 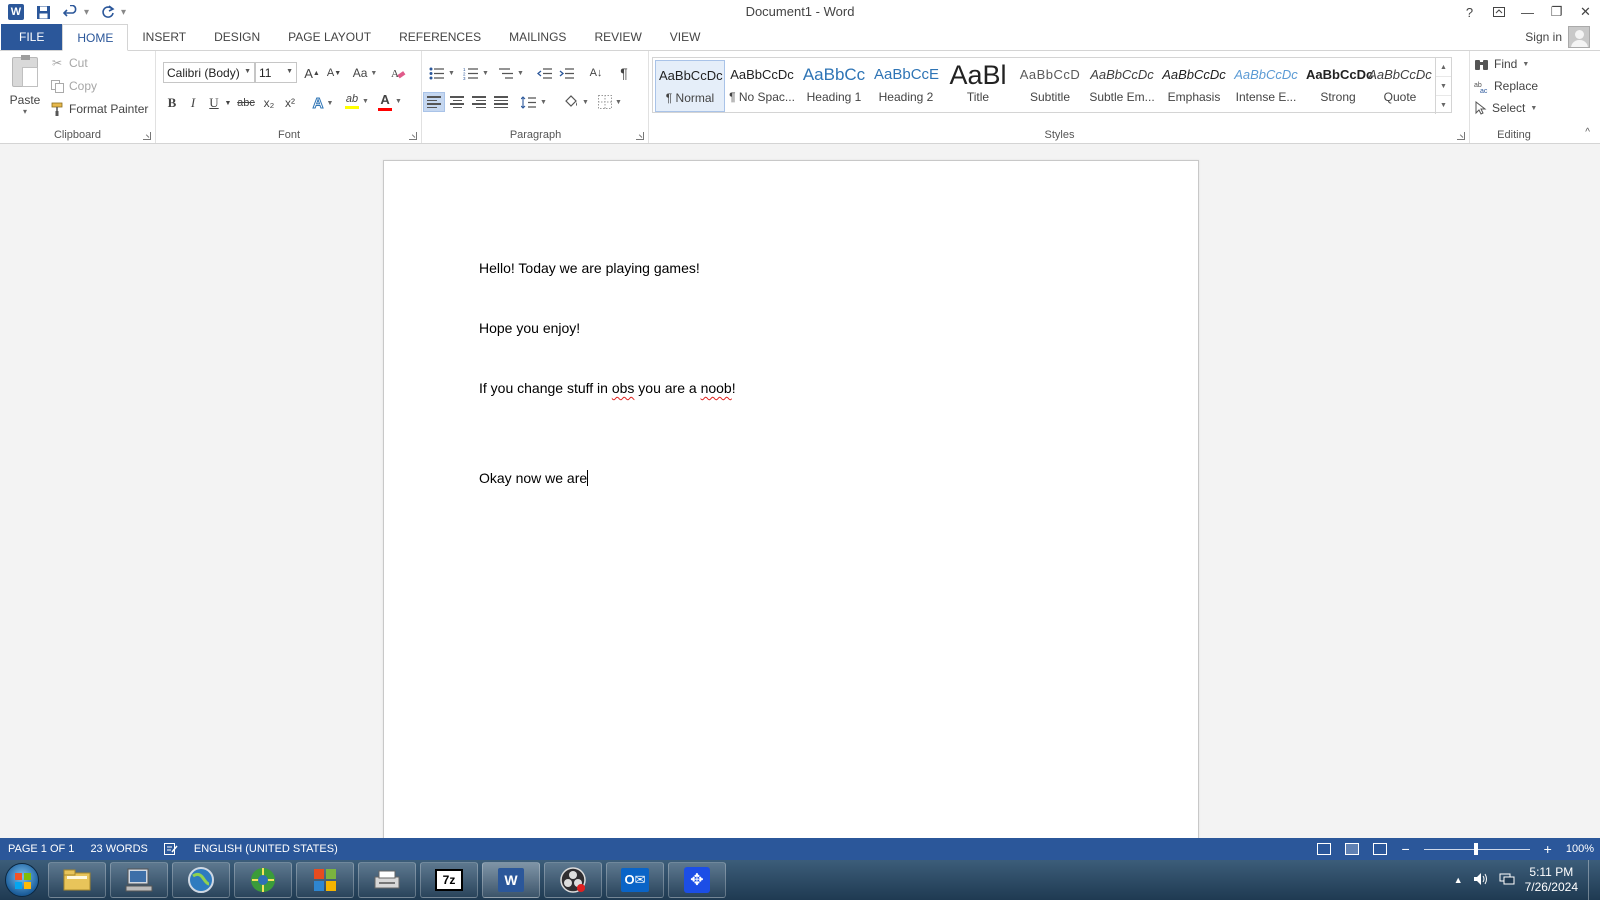 I want to click on style-quote: AaBbCcDc Quote, so click(x=1400, y=86).